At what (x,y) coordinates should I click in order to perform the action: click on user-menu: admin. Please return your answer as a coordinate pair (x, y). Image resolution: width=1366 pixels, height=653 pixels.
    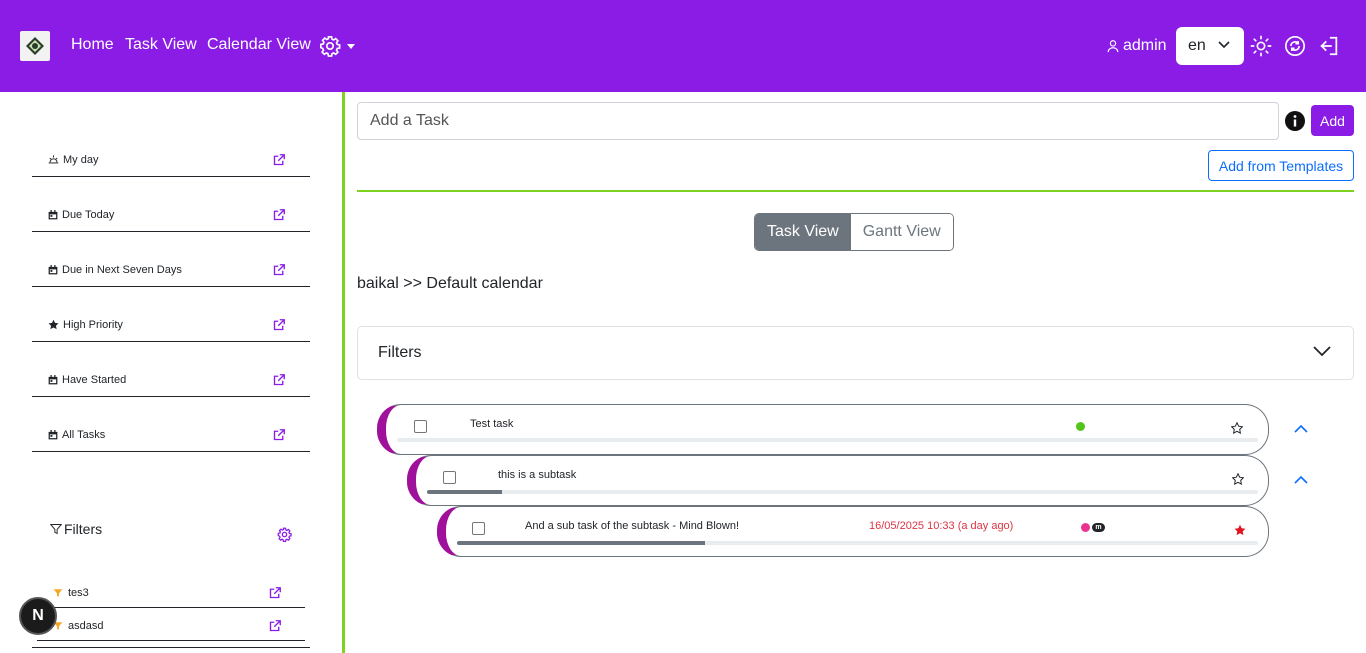
    Looking at the image, I should click on (1136, 46).